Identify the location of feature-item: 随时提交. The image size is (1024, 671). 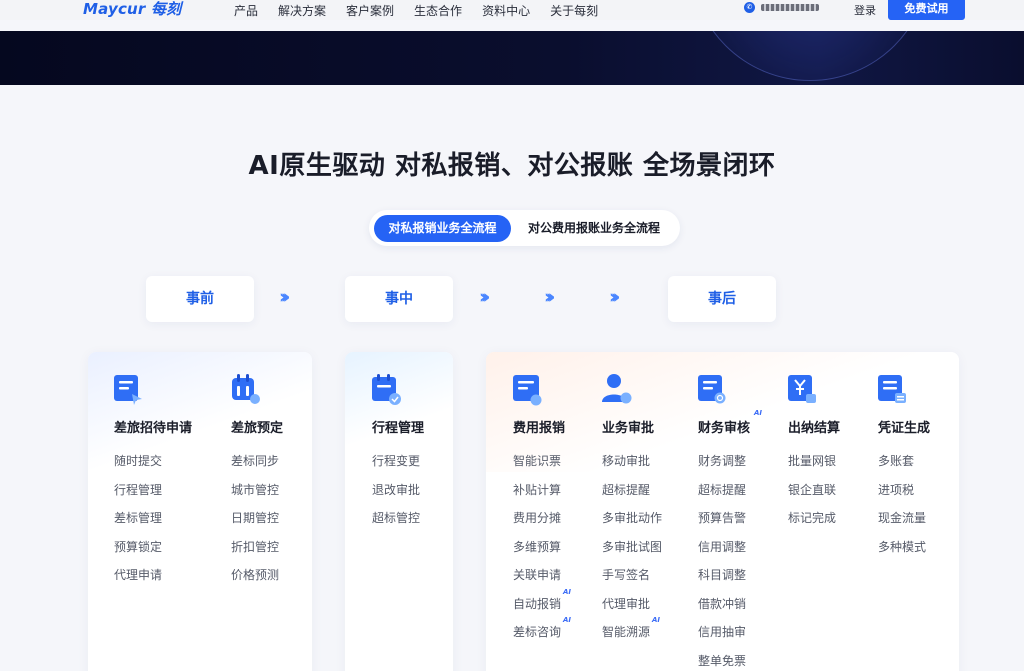
(138, 461).